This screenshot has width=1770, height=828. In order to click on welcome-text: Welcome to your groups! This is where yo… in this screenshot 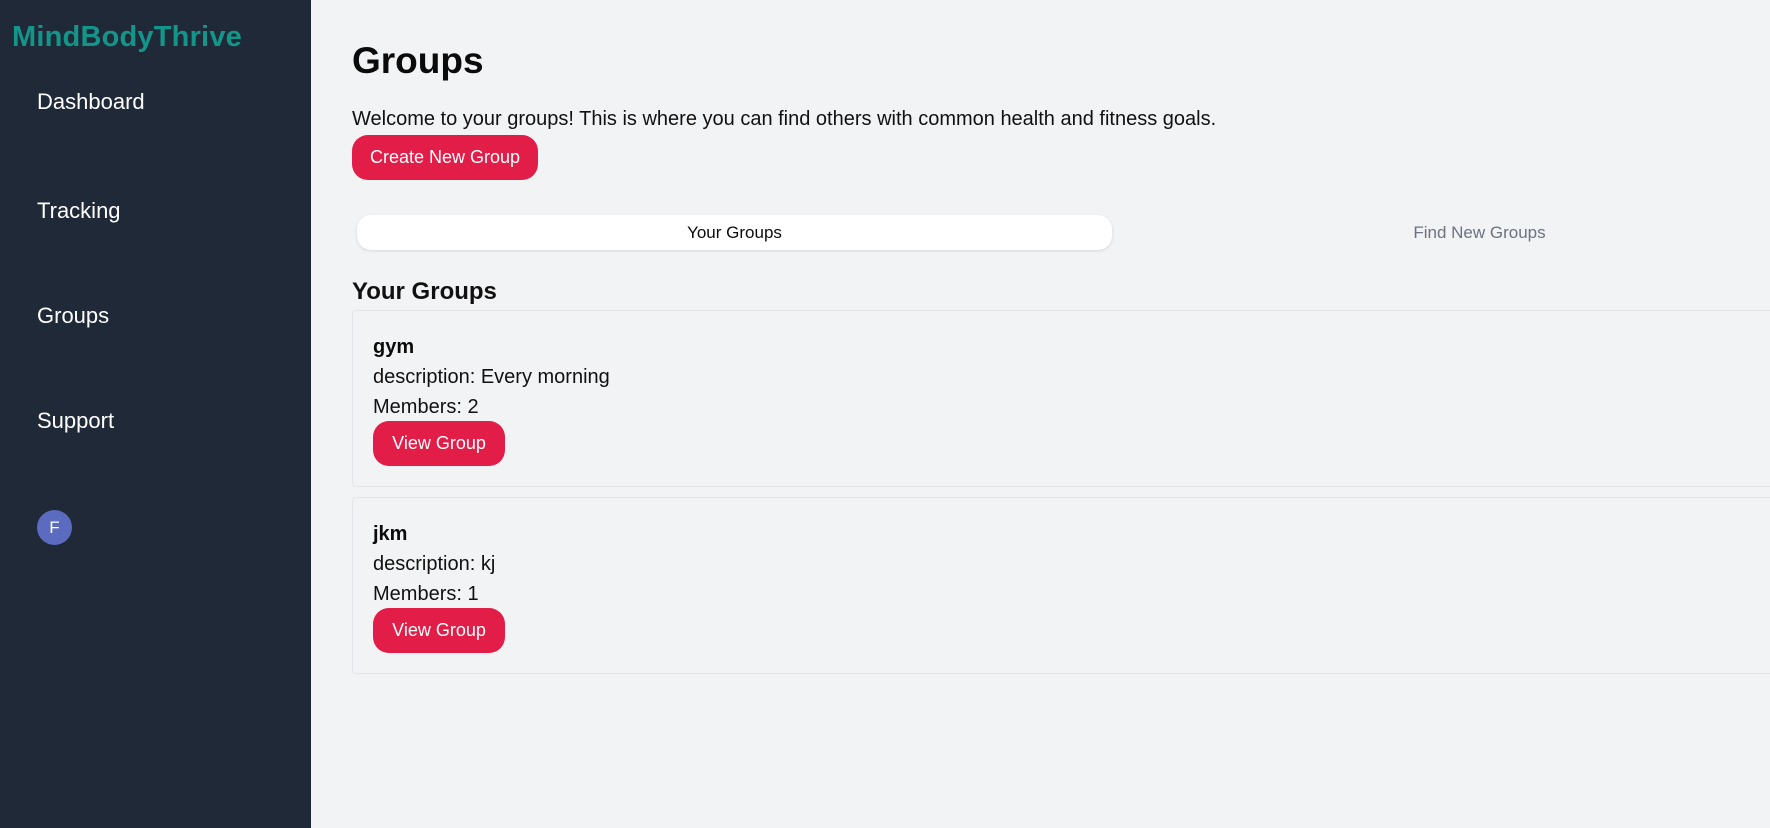, I will do `click(784, 119)`.